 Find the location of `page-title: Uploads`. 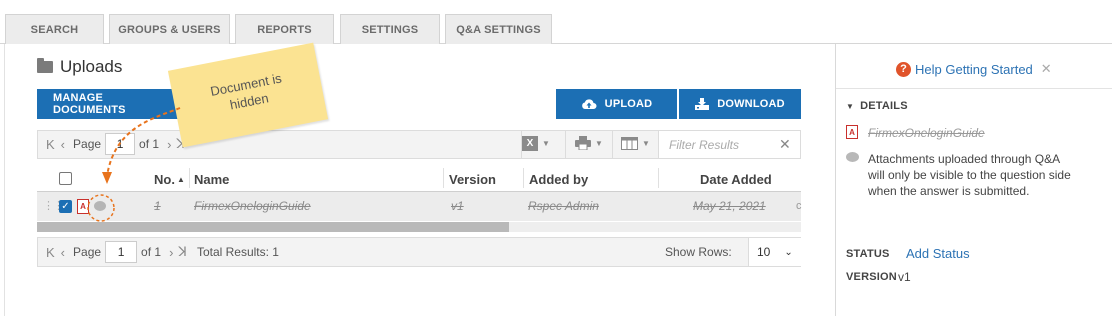

page-title: Uploads is located at coordinates (79, 67).